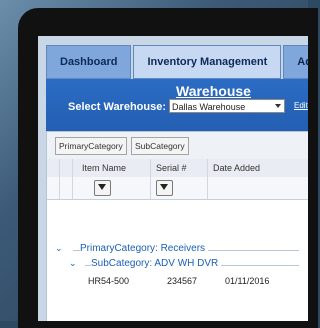  What do you see at coordinates (247, 281) in the screenshot?
I see `cell-date-added: 01/11/2016` at bounding box center [247, 281].